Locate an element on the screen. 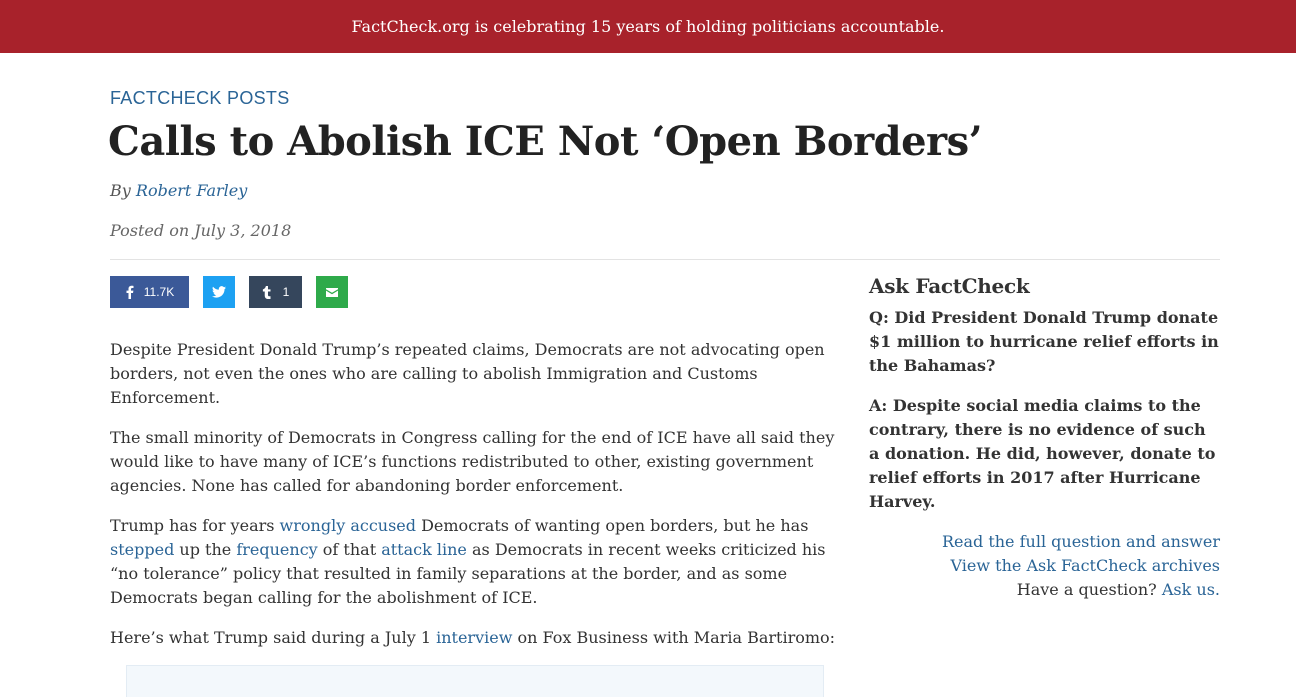 The height and width of the screenshot is (697, 1296). attack-line-link: attack line is located at coordinates (424, 549).